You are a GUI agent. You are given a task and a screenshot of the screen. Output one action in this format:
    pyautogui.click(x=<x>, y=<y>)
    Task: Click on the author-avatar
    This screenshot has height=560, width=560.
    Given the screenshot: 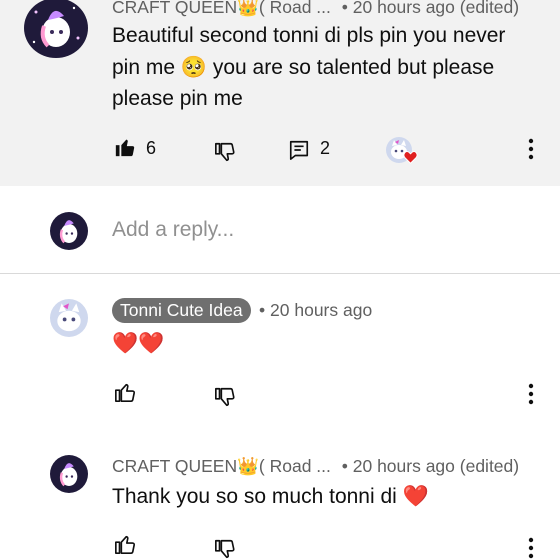 What is the action you would take?
    pyautogui.click(x=56, y=29)
    